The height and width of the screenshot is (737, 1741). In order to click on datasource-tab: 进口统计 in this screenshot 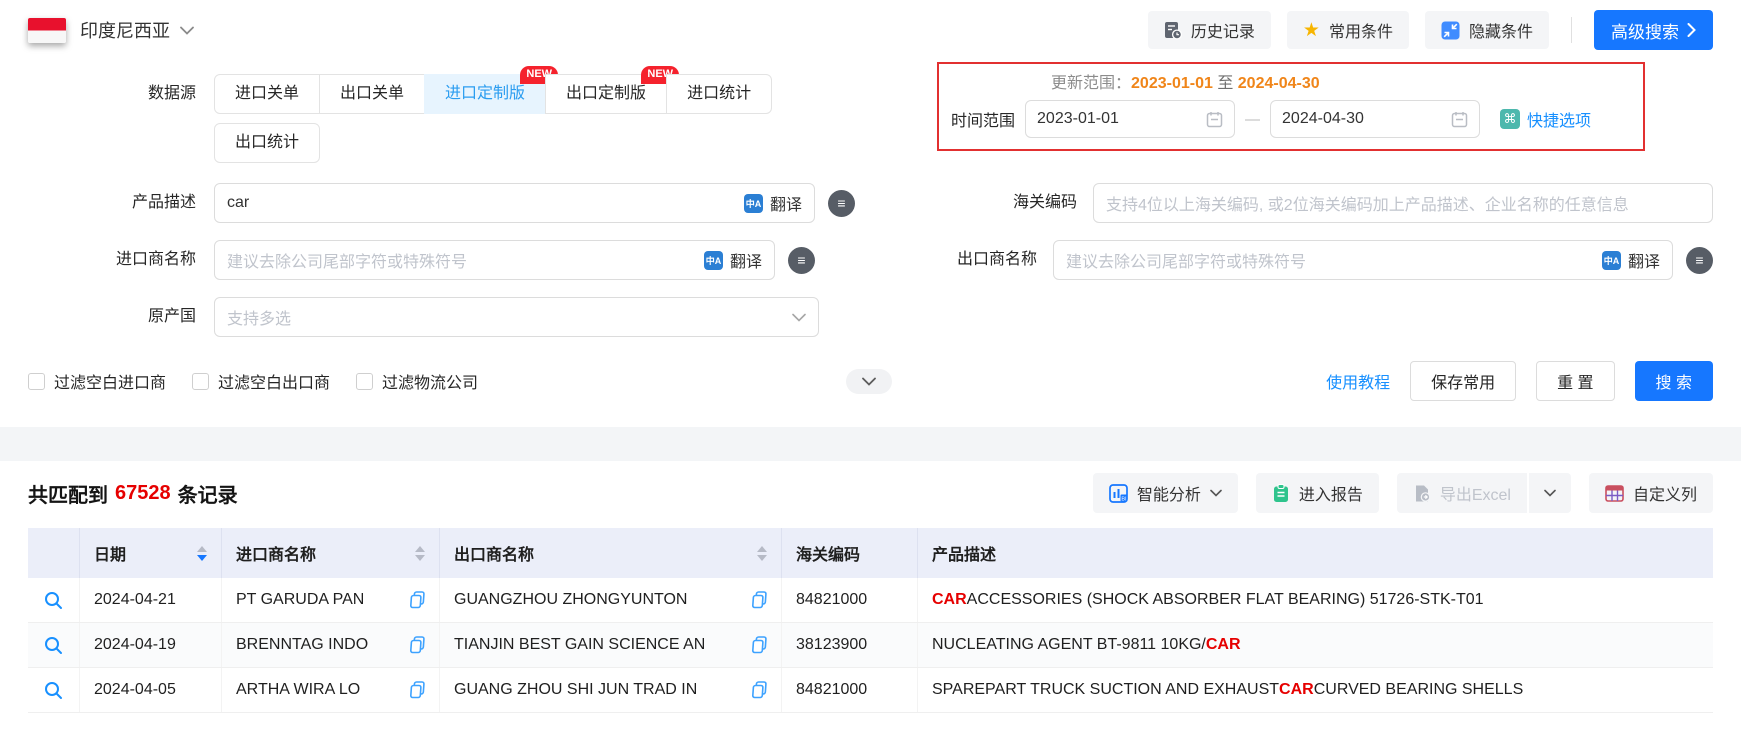, I will do `click(719, 94)`.